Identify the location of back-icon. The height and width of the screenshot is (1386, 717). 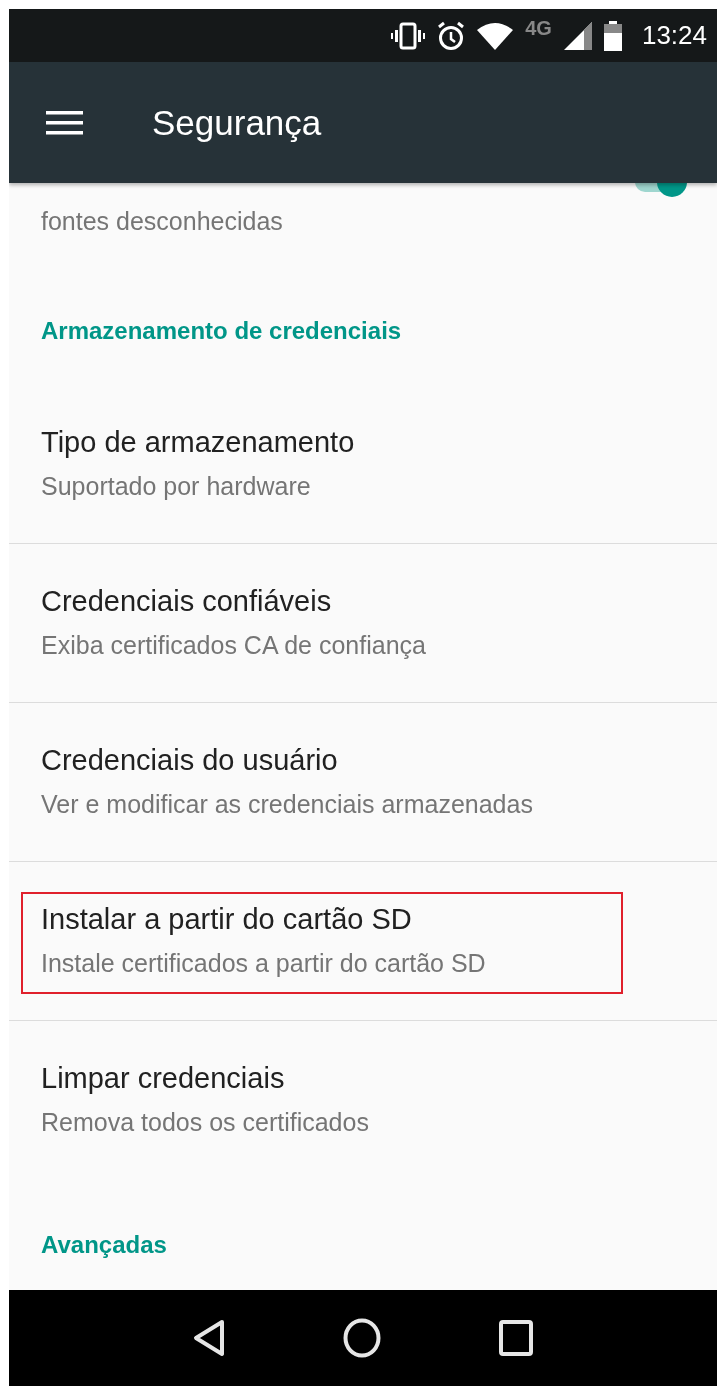
(209, 1338).